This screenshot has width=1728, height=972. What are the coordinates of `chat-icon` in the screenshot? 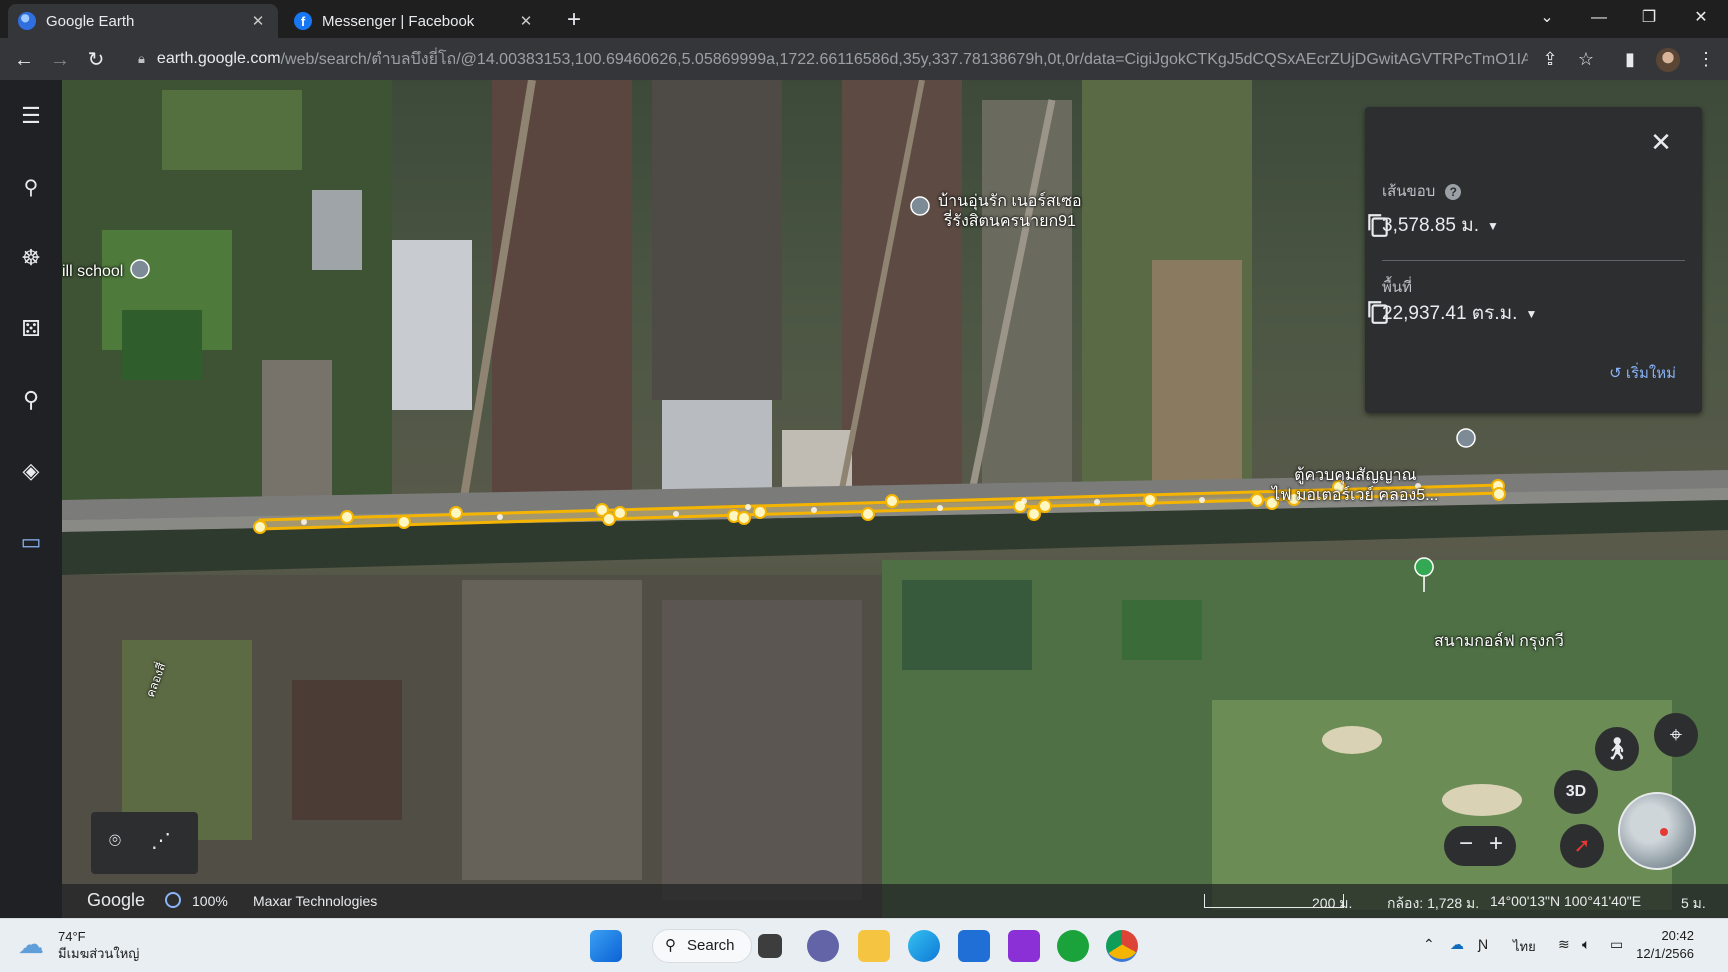 It's located at (823, 946).